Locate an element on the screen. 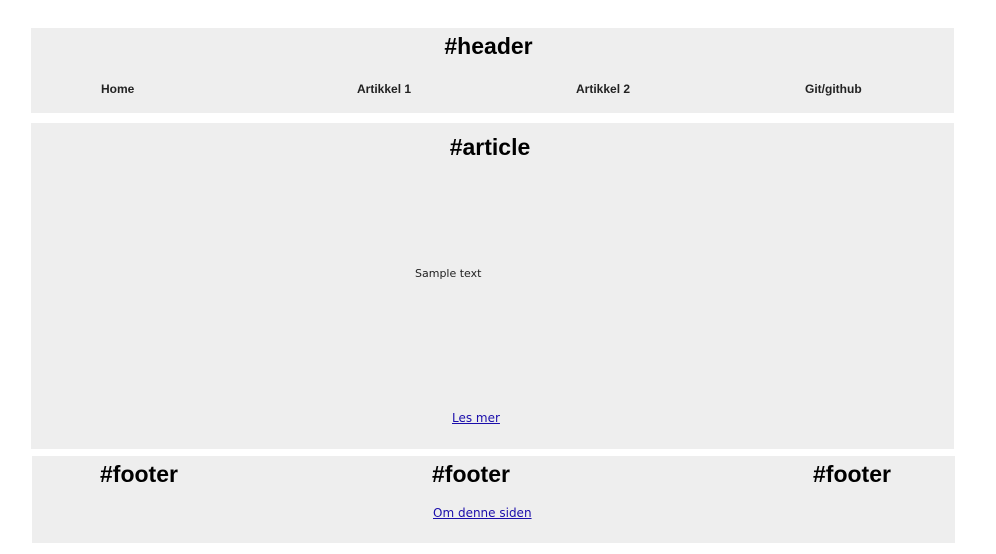 This screenshot has width=996, height=554. nav-link-git-github: Git/github is located at coordinates (833, 89).